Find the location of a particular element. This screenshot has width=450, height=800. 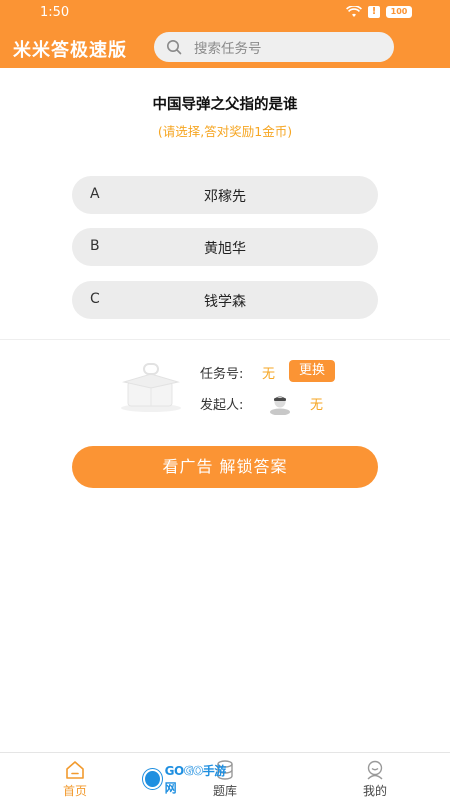

task-number-value: 无 is located at coordinates (269, 374).